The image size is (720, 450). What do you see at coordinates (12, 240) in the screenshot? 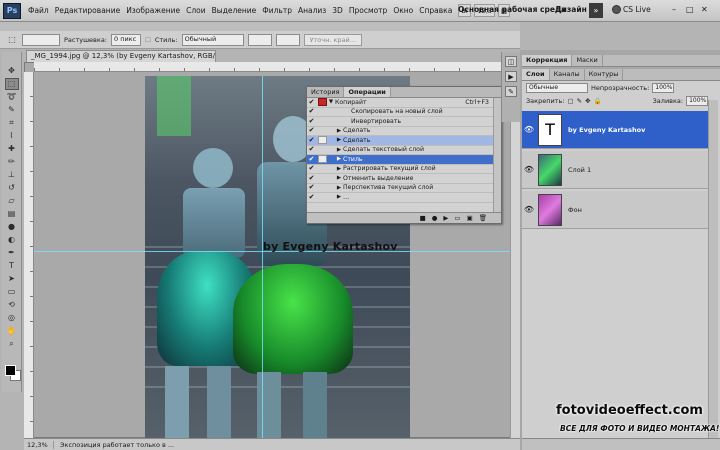
I see `dodge-tool-icon: ◐` at bounding box center [12, 240].